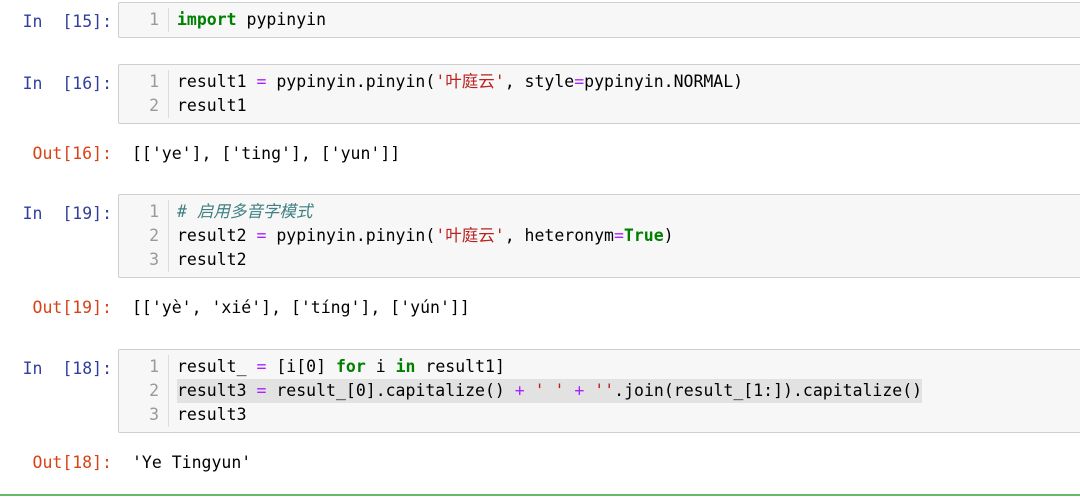 This screenshot has width=1080, height=497. I want to click on output-prompt: Out[16]:, so click(72, 153).